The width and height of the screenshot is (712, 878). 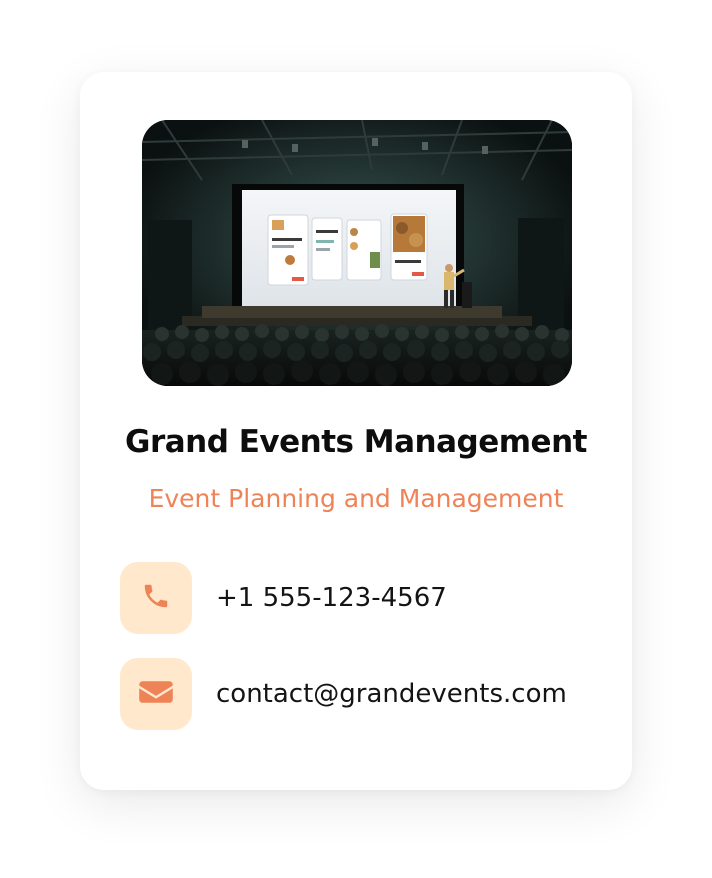 I want to click on phone-icon-tile, so click(x=156, y=598).